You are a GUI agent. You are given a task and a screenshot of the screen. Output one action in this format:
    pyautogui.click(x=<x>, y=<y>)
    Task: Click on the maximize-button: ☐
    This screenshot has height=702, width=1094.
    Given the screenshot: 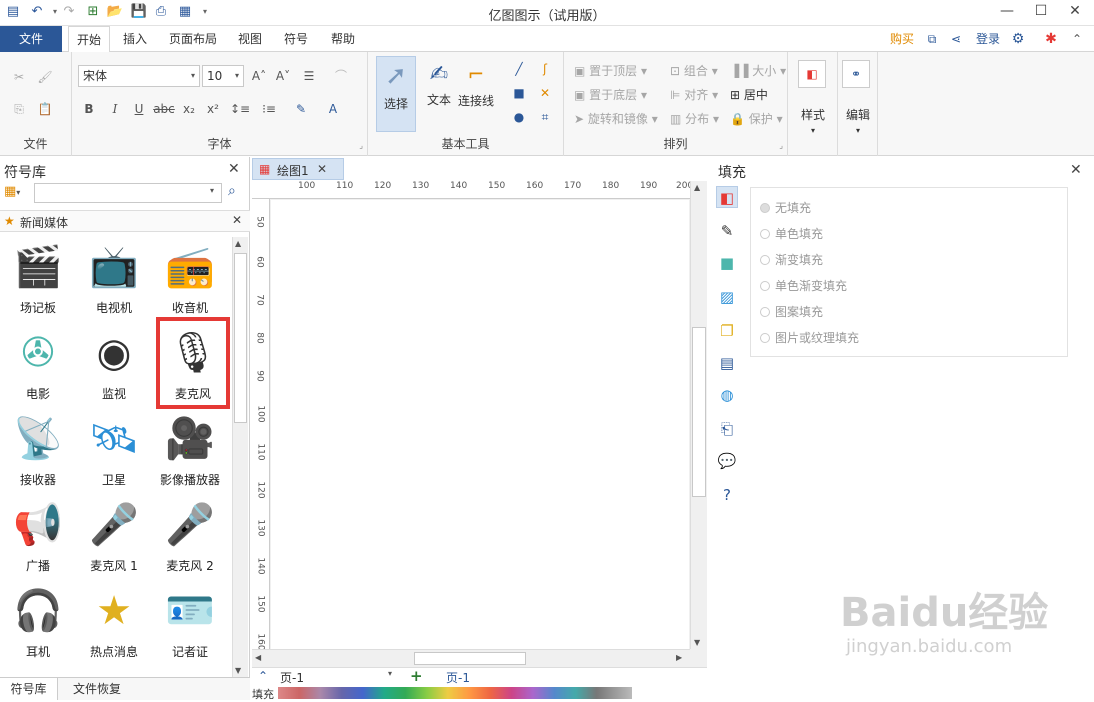 What is the action you would take?
    pyautogui.click(x=1041, y=12)
    